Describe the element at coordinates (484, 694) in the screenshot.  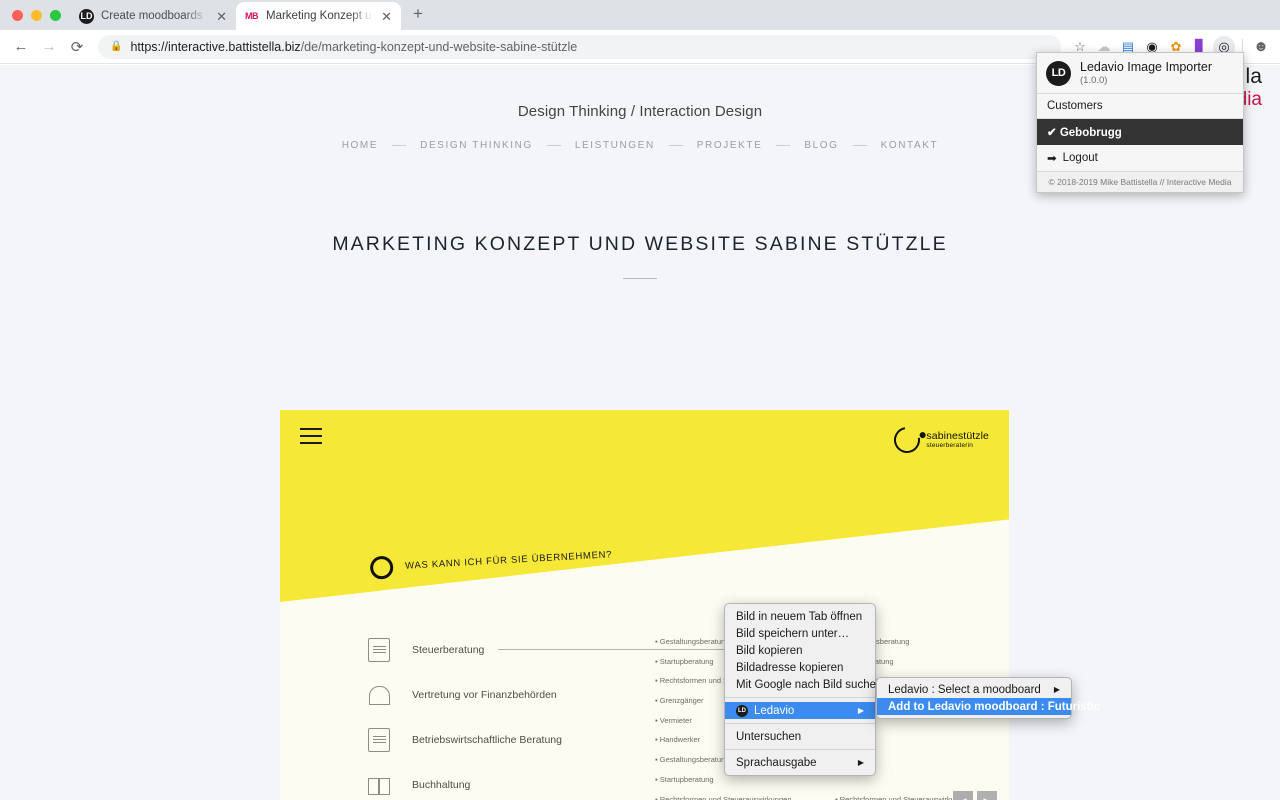
I see `service-label: Vertretung vor Finanzbehörden` at that location.